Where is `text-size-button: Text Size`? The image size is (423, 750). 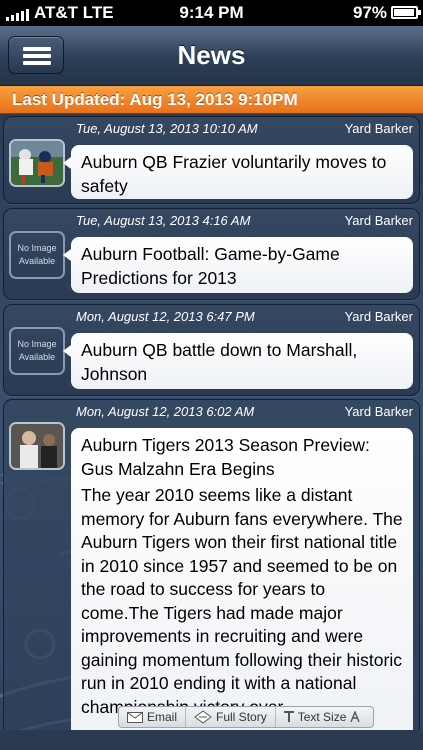
text-size-button: Text Size is located at coordinates (322, 717).